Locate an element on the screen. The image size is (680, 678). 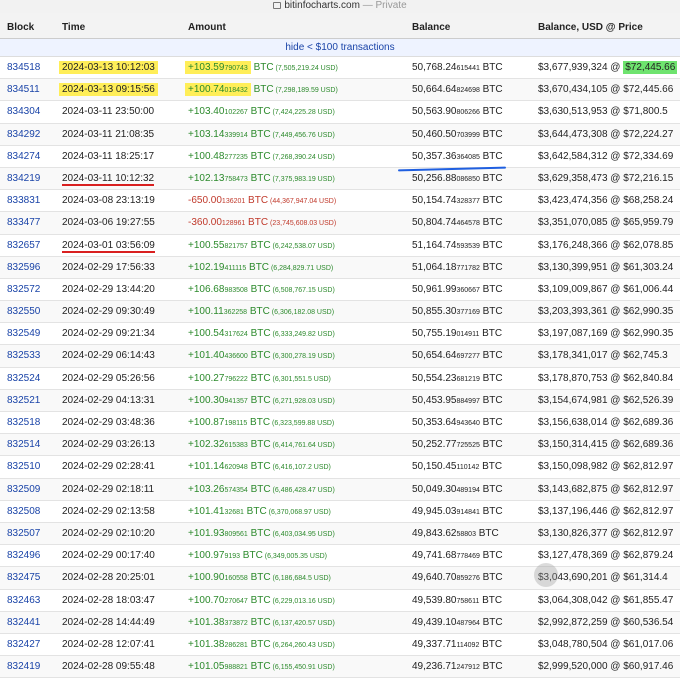
tx-balance-usd: $3,154,674,981 @ $62,526.39 is located at coordinates (605, 400).